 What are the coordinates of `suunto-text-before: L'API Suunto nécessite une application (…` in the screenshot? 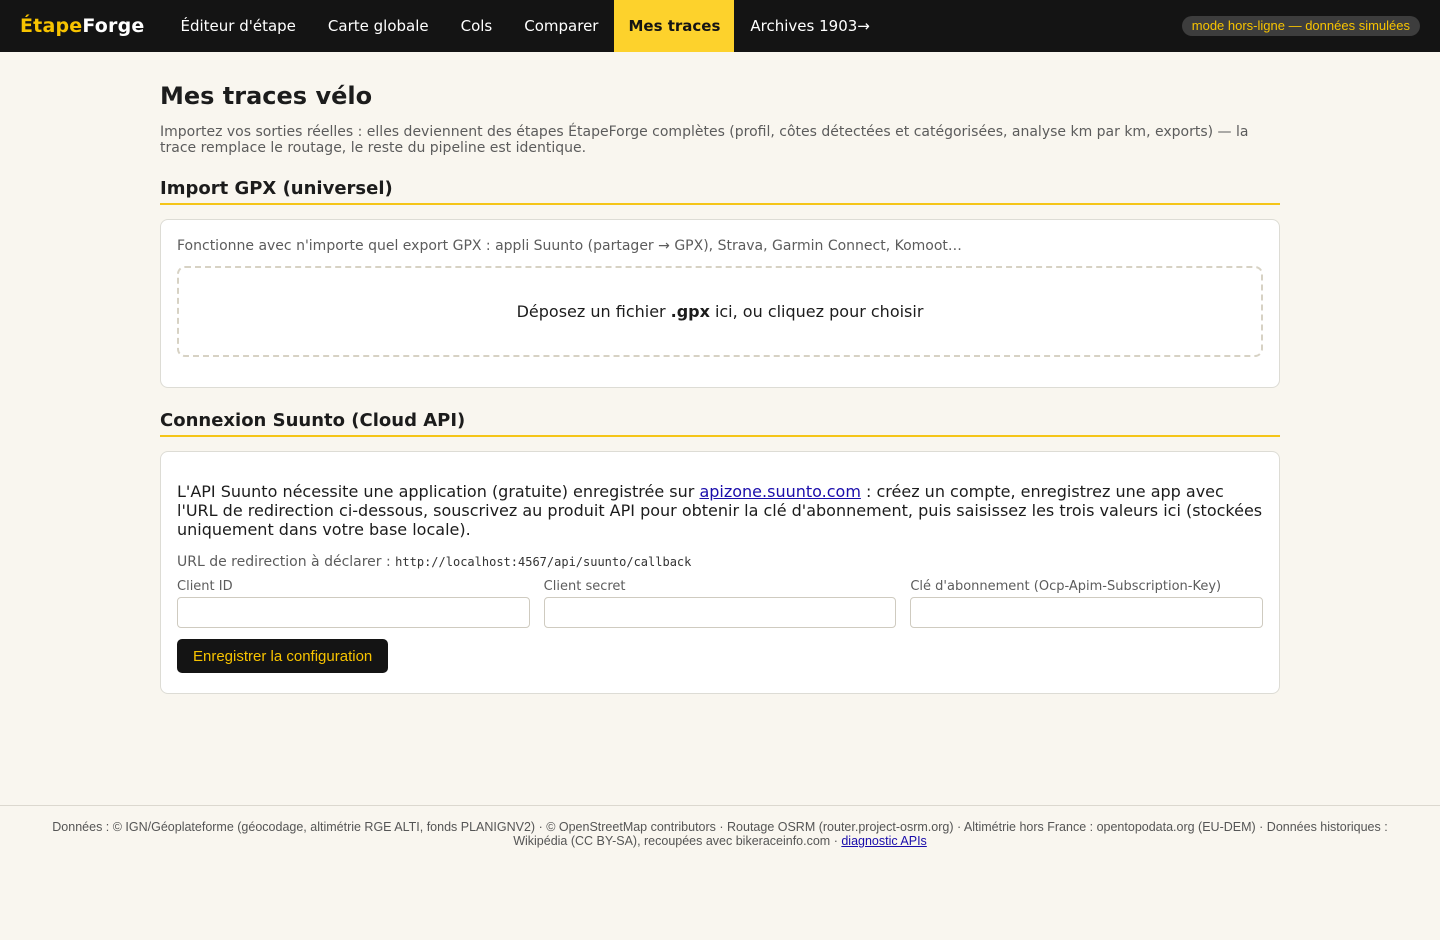 It's located at (436, 491).